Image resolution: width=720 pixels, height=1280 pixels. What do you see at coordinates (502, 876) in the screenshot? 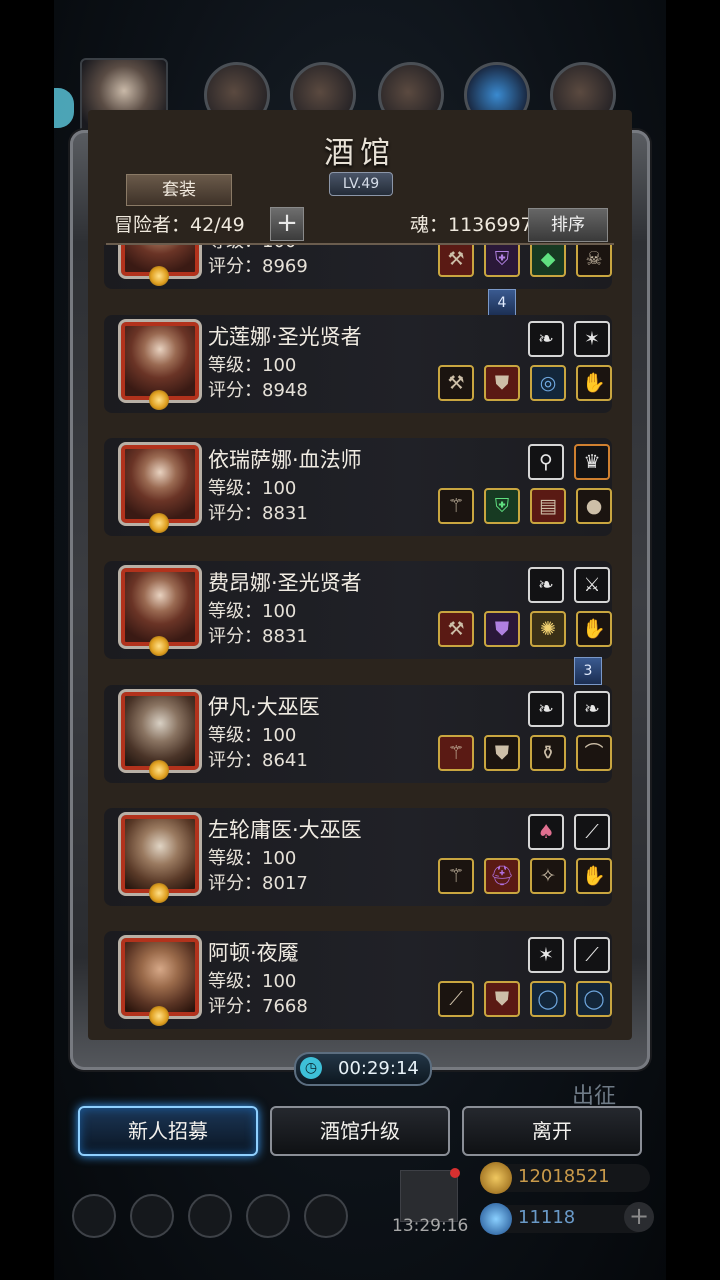
I see `helmet-equip-icon: ⛑` at bounding box center [502, 876].